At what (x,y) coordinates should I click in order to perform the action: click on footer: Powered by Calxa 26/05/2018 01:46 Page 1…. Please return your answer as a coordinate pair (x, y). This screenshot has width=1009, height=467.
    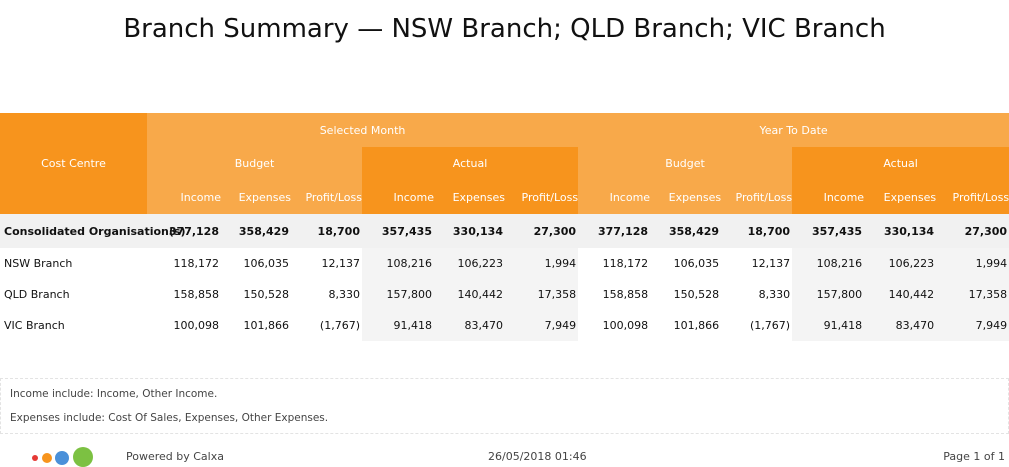
    Looking at the image, I should click on (504, 455).